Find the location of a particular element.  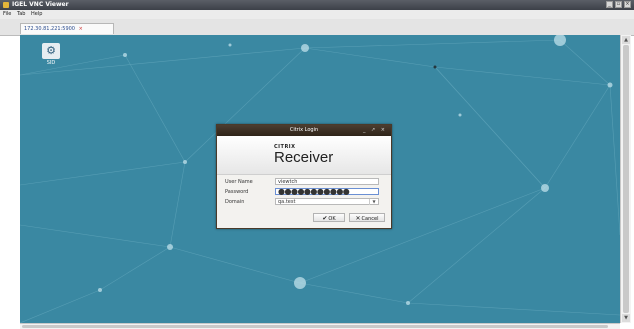

dialog-window-controls: _ ↗ × is located at coordinates (375, 130).